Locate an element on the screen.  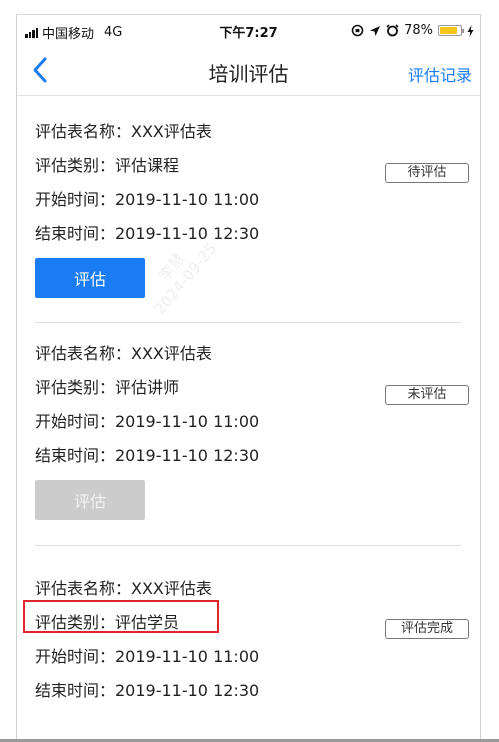
evaluation-category: 评估类别：评估讲师 is located at coordinates (107, 387).